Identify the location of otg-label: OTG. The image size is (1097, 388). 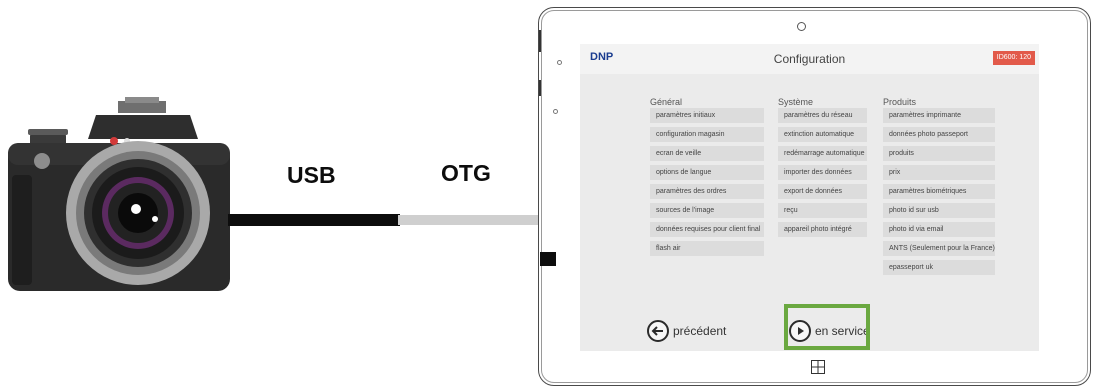
(466, 173).